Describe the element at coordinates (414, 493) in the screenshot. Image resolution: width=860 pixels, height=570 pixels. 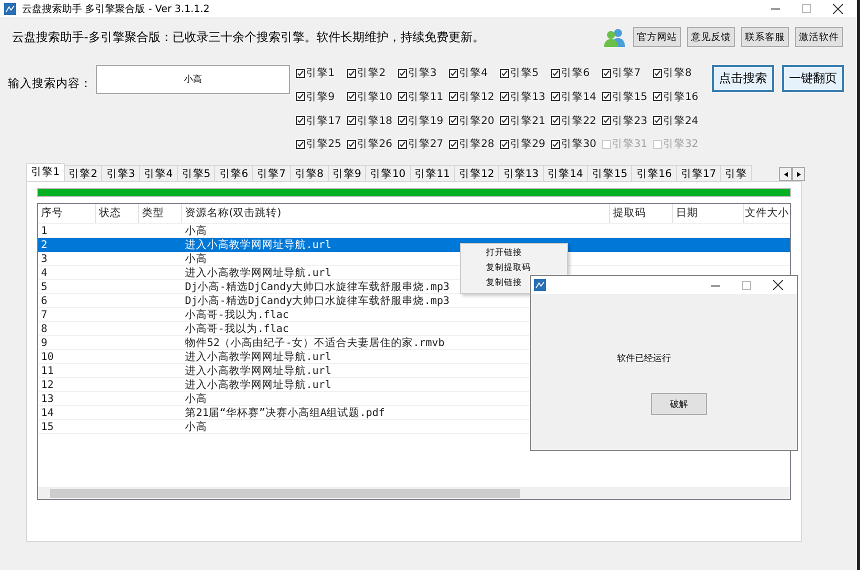
I see `horizontal-scrollbar` at that location.